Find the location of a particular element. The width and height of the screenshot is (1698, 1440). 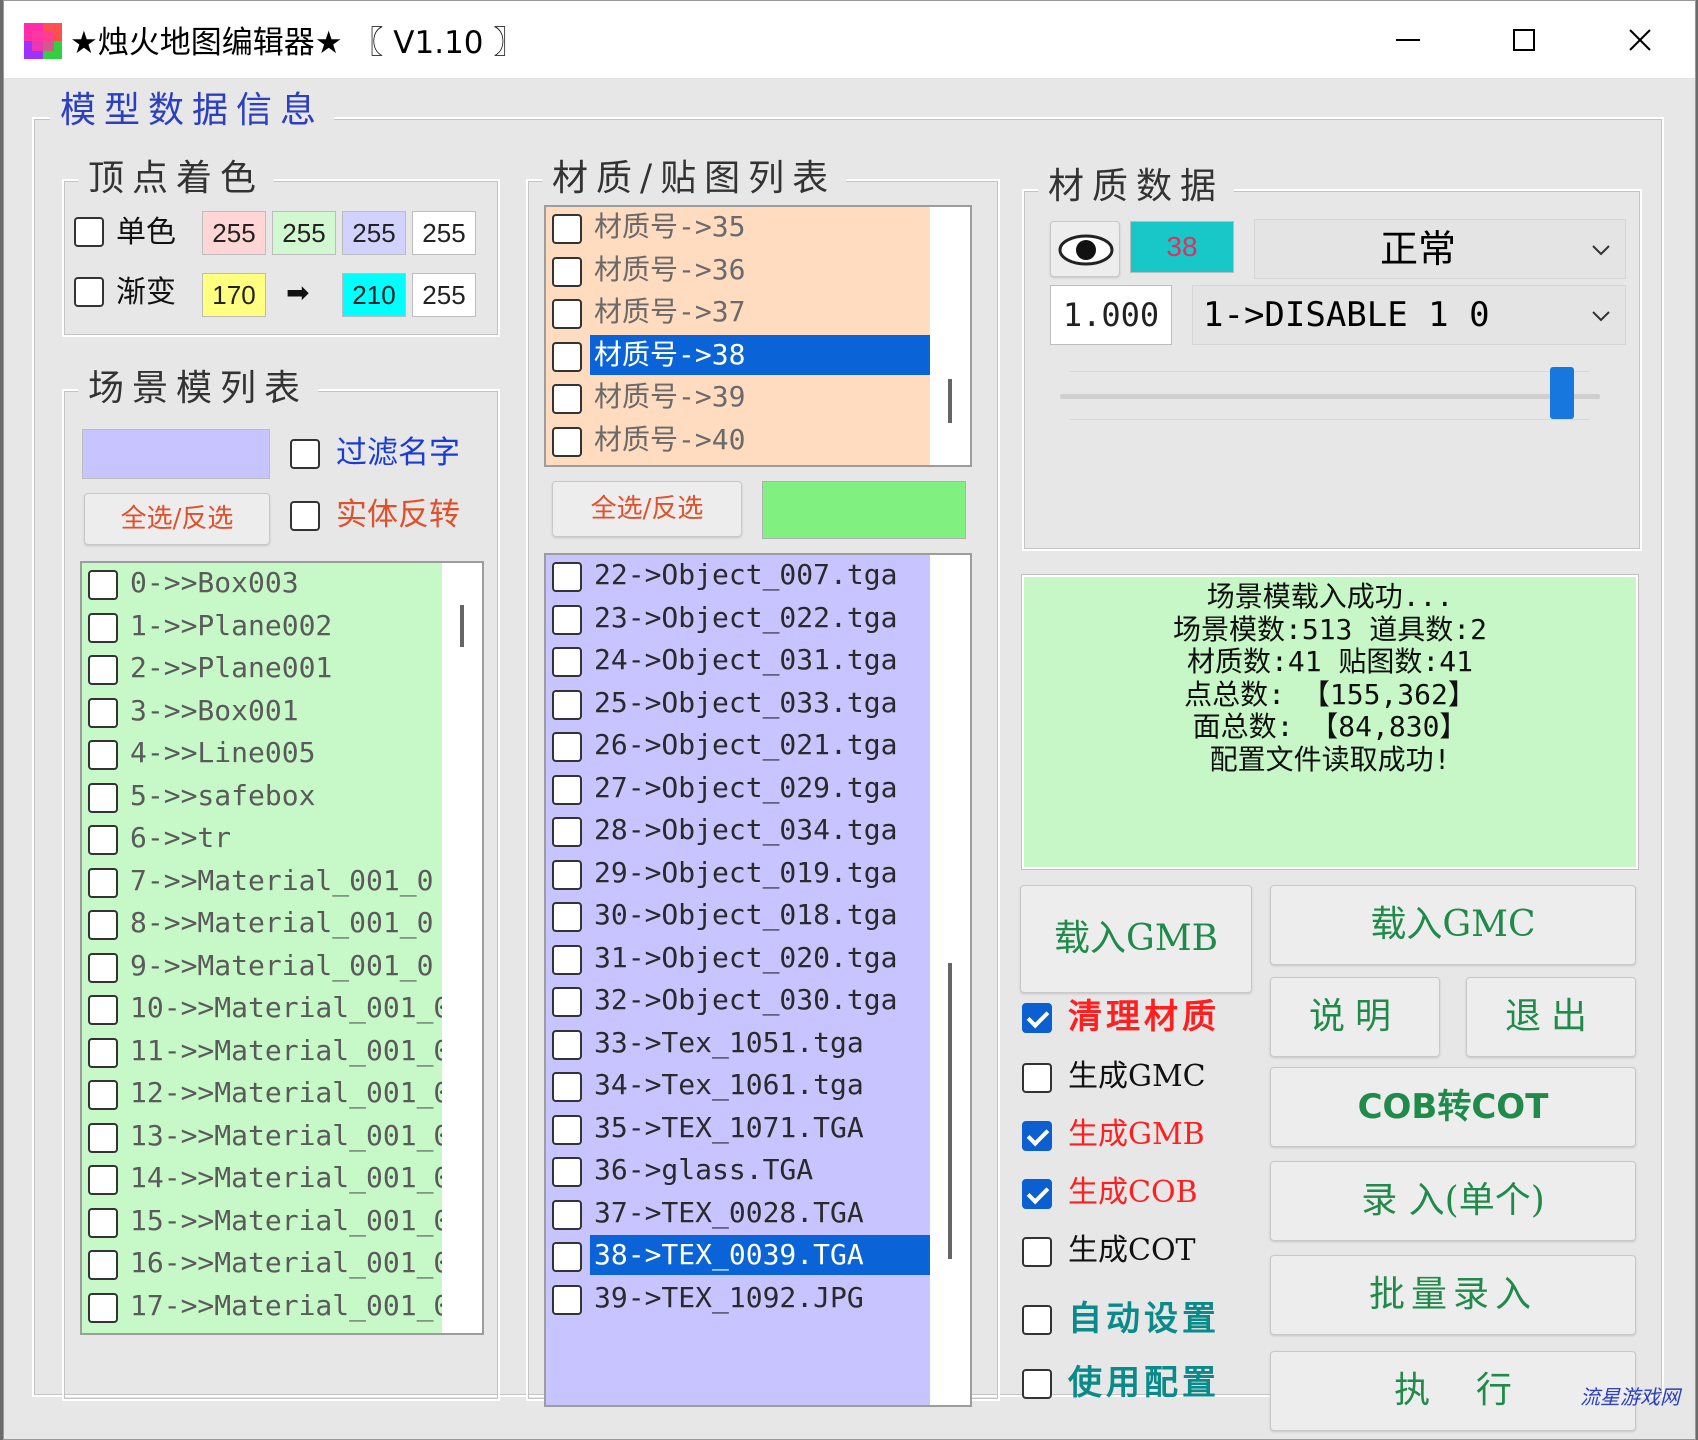

material-color-swatch is located at coordinates (864, 510).